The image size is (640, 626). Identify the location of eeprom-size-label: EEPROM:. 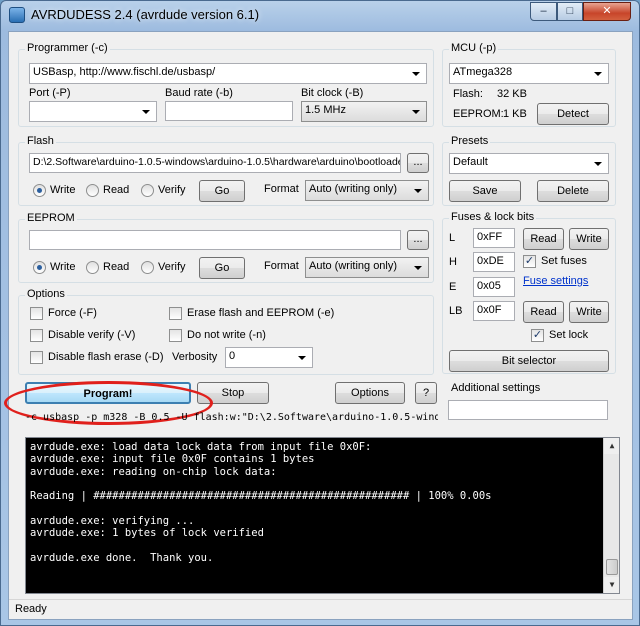
(478, 114).